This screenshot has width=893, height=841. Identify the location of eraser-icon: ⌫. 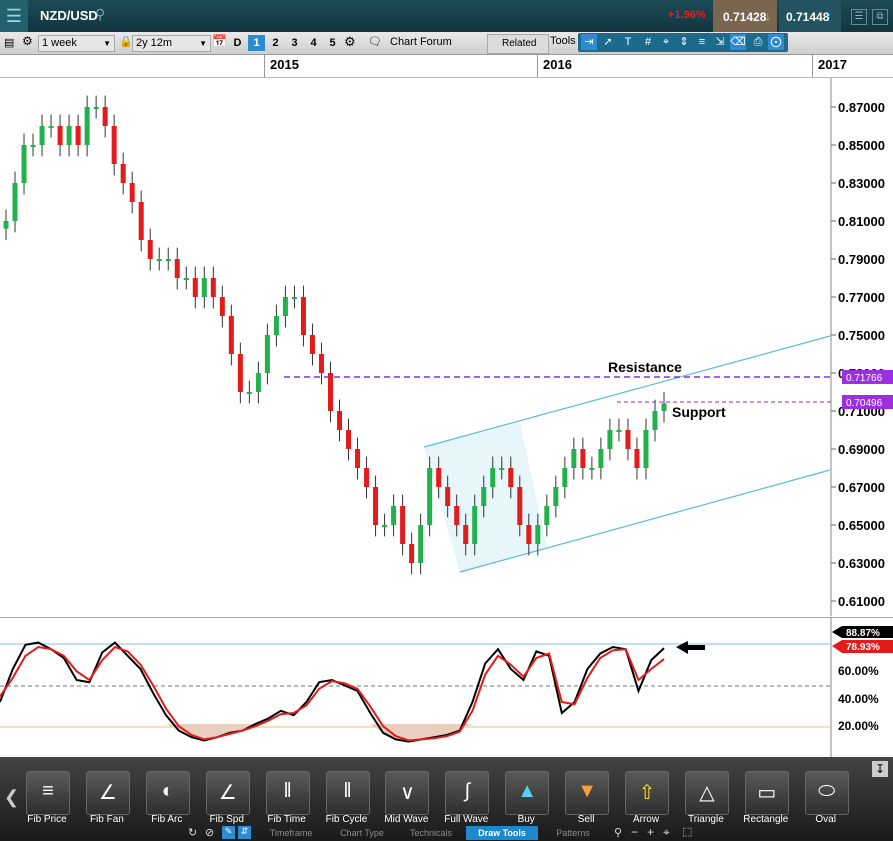
(738, 42).